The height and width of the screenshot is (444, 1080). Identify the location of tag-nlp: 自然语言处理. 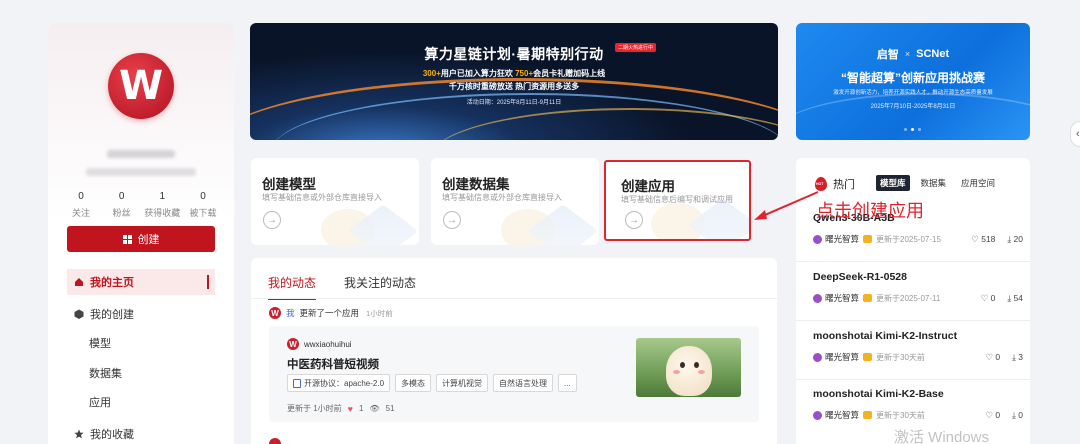
(523, 383).